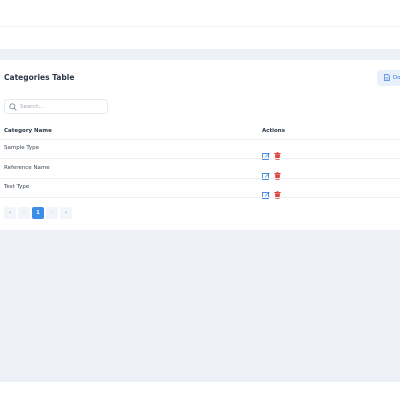 The height and width of the screenshot is (400, 400). I want to click on page-1-button: 1, so click(38, 213).